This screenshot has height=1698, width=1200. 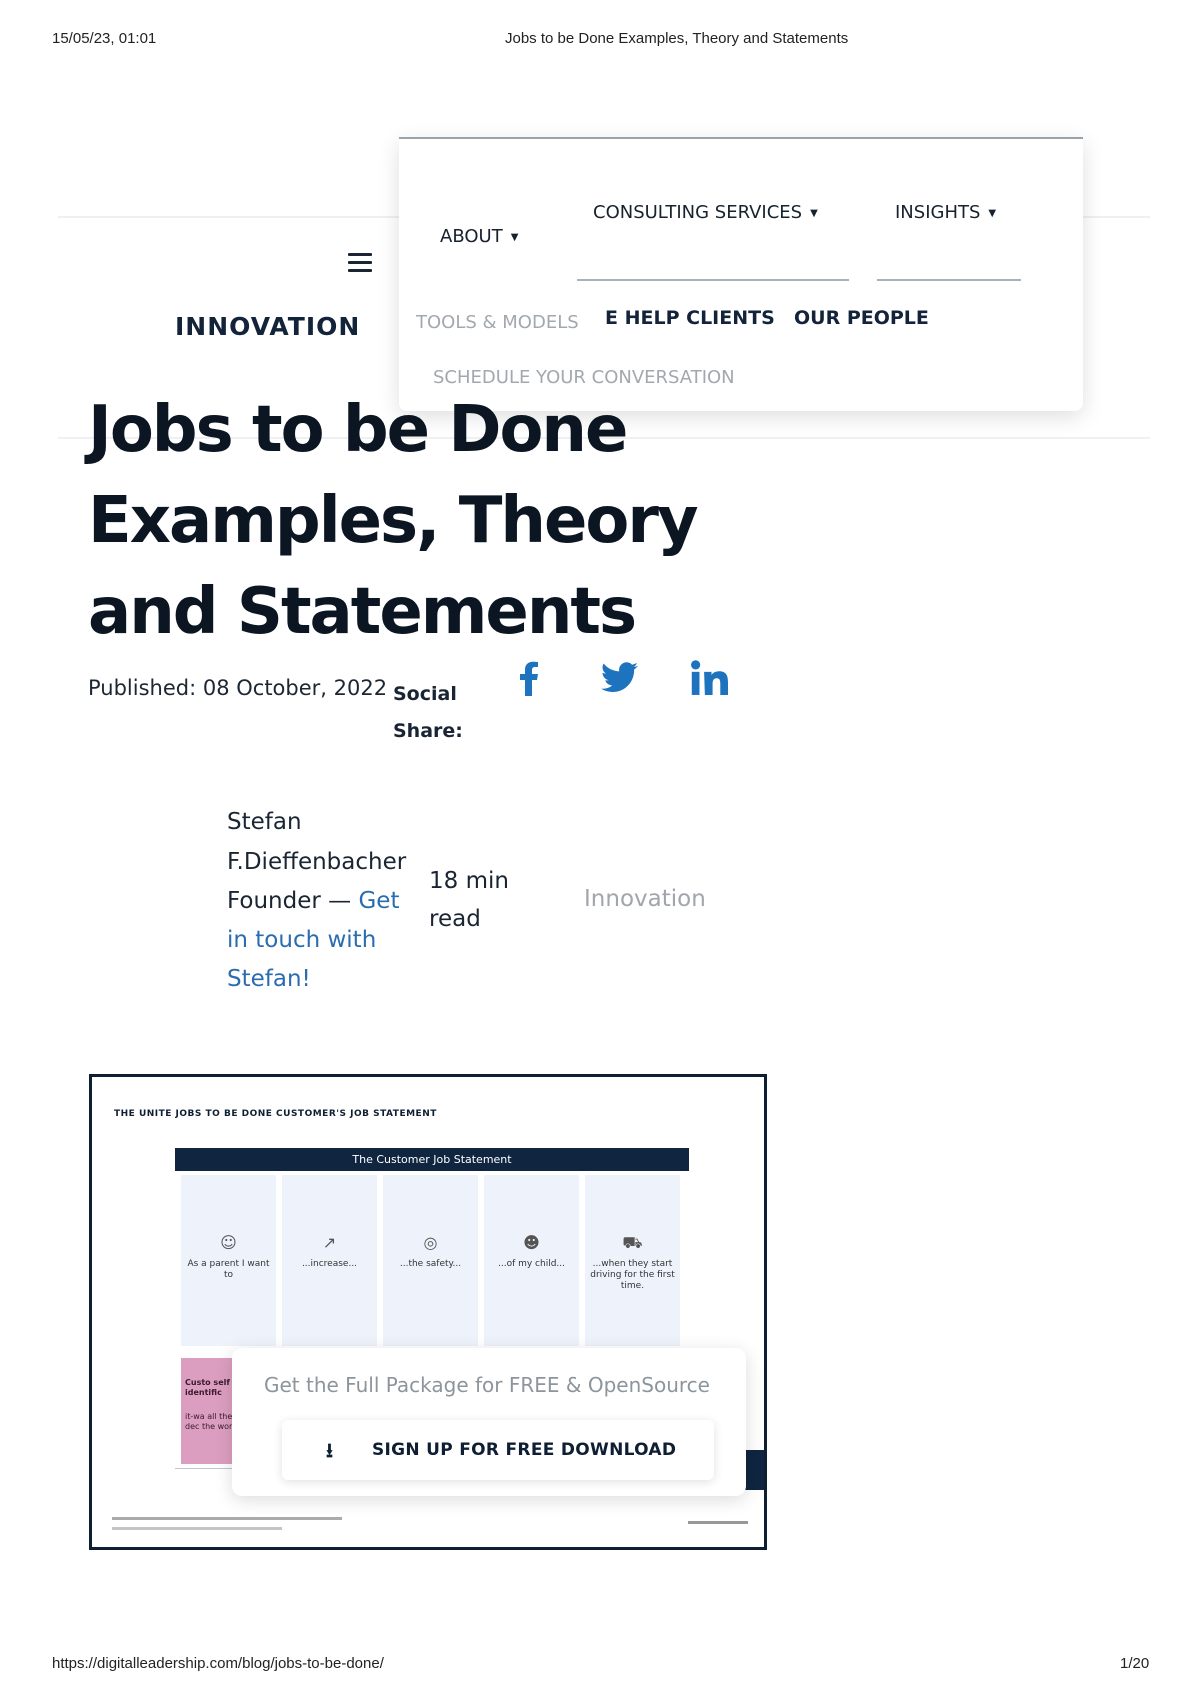 I want to click on author-role-line: Founder — Get in touch with Stefan!, so click(x=327, y=940).